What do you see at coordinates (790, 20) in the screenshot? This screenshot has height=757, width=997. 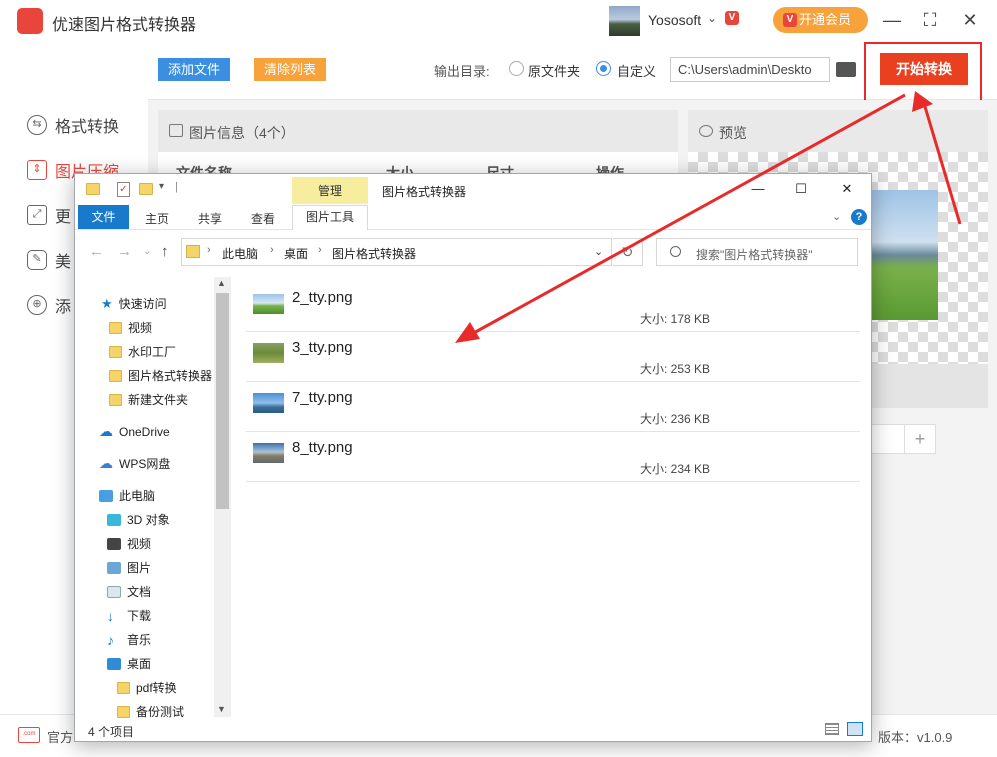 I see `vip-icon: V` at bounding box center [790, 20].